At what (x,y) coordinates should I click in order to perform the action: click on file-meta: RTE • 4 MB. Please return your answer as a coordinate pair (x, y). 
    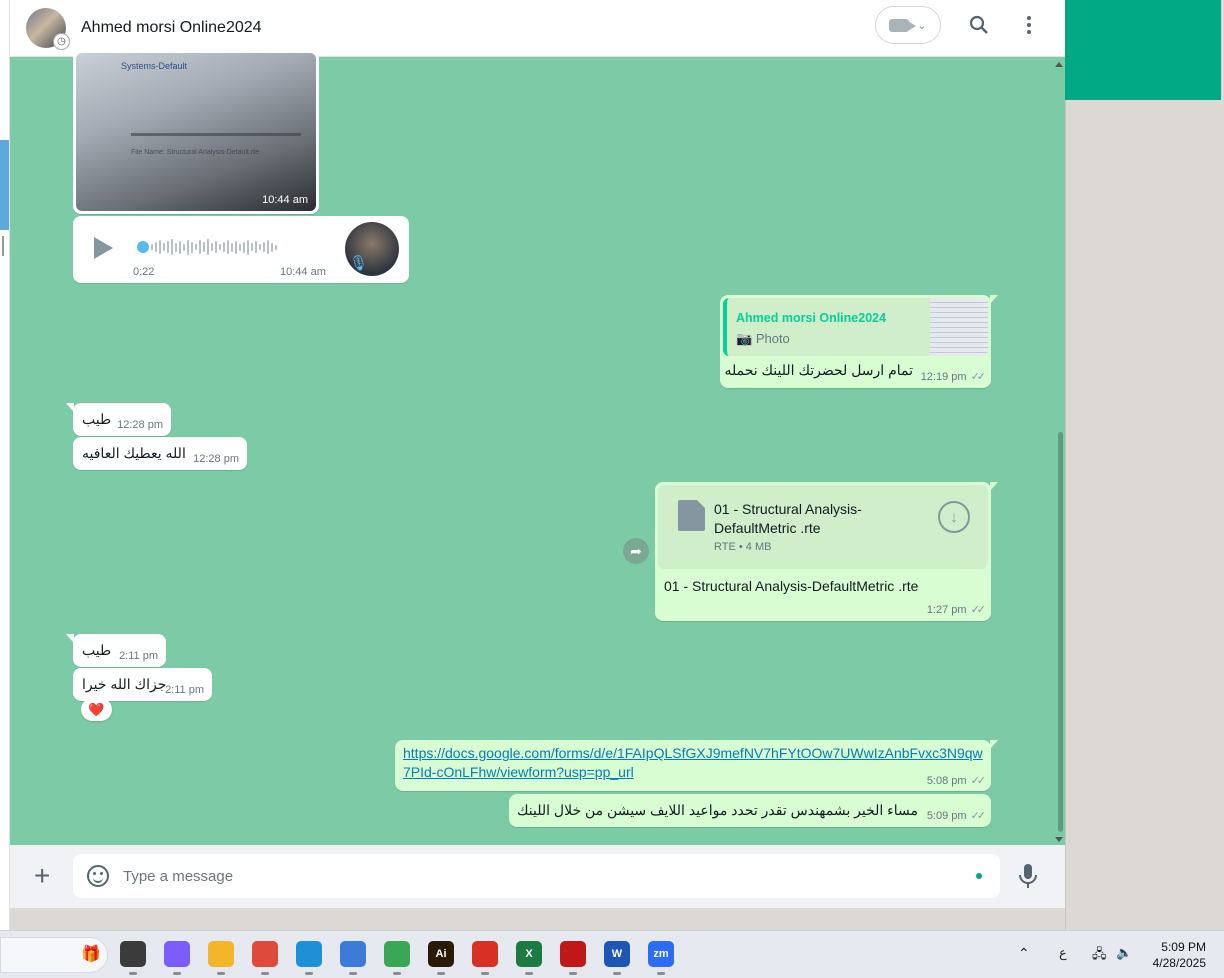
    Looking at the image, I should click on (743, 547).